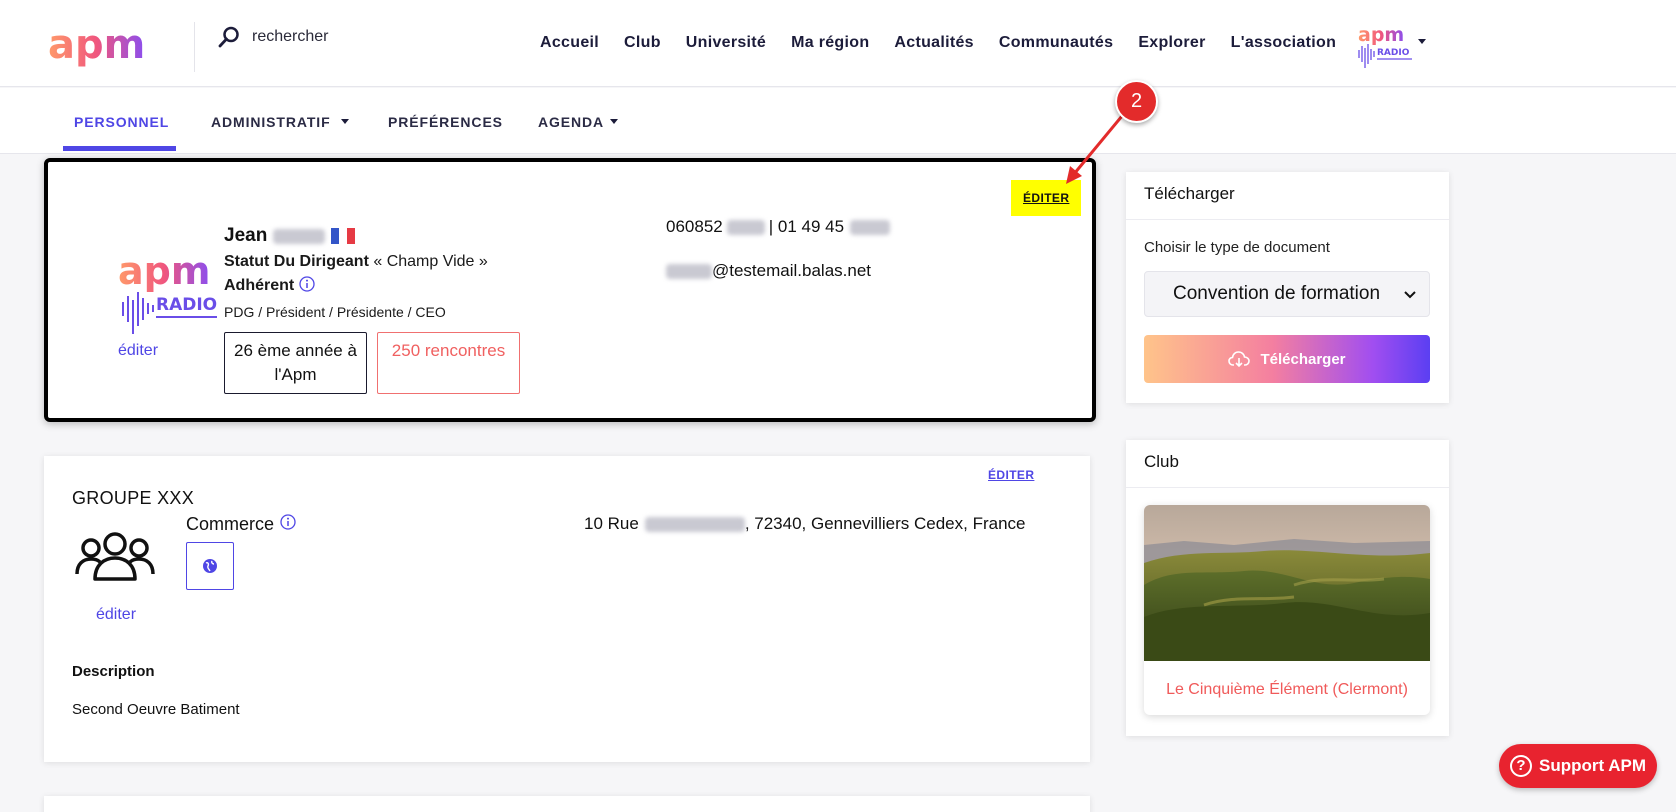  Describe the element at coordinates (230, 524) in the screenshot. I see `sector-label: Commerce` at that location.